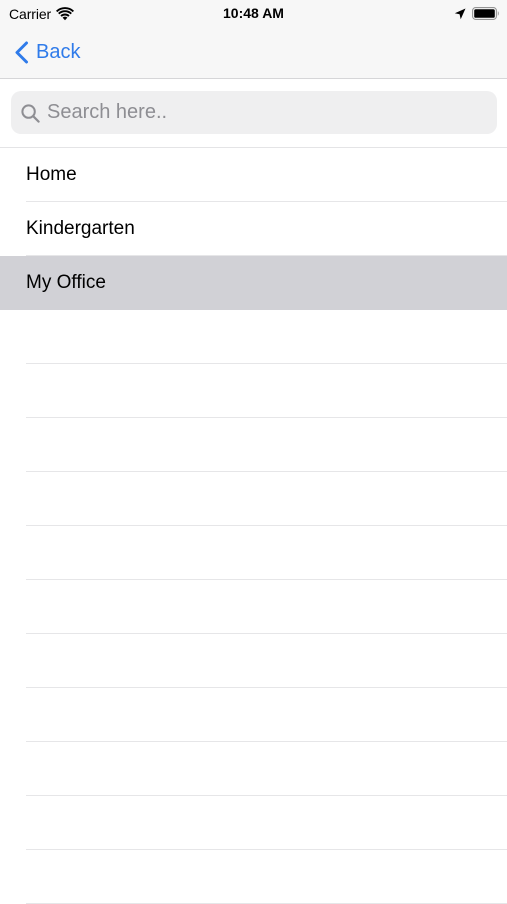 This screenshot has width=507, height=904. I want to click on list-item-my-office: My Office, so click(253, 283).